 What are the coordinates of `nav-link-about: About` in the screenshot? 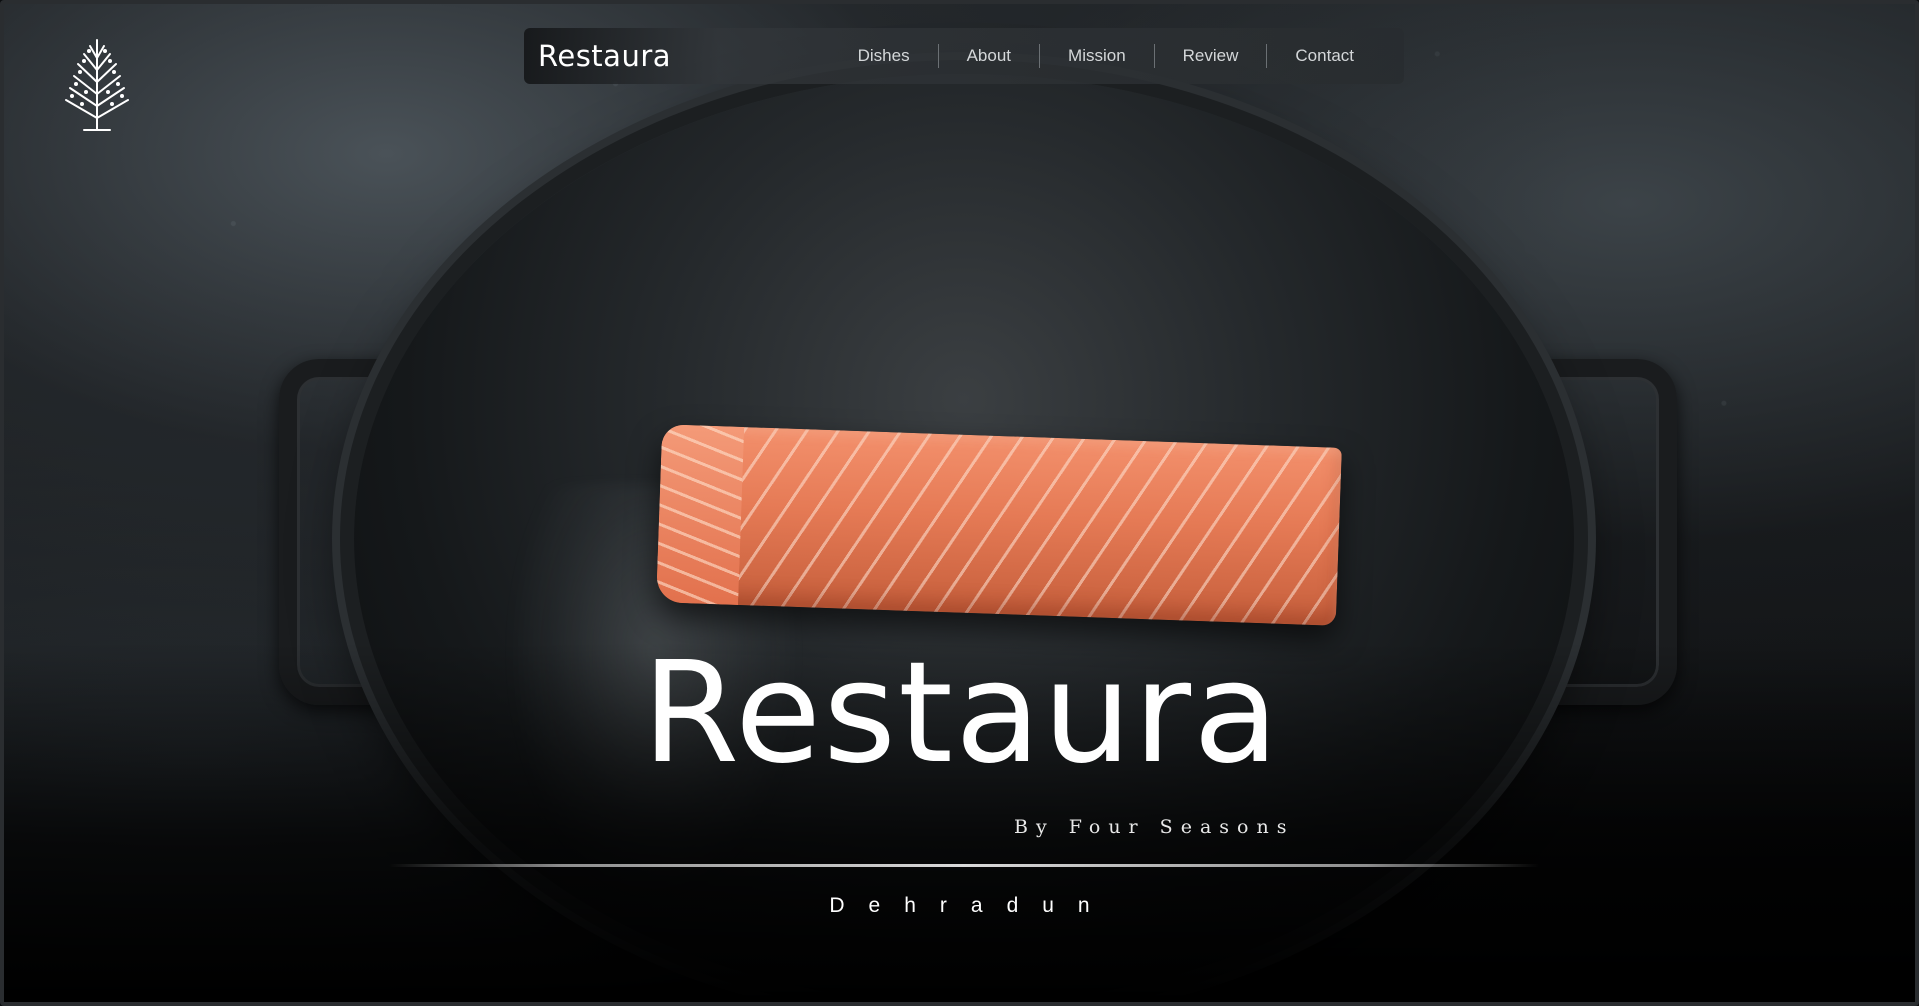 It's located at (989, 56).